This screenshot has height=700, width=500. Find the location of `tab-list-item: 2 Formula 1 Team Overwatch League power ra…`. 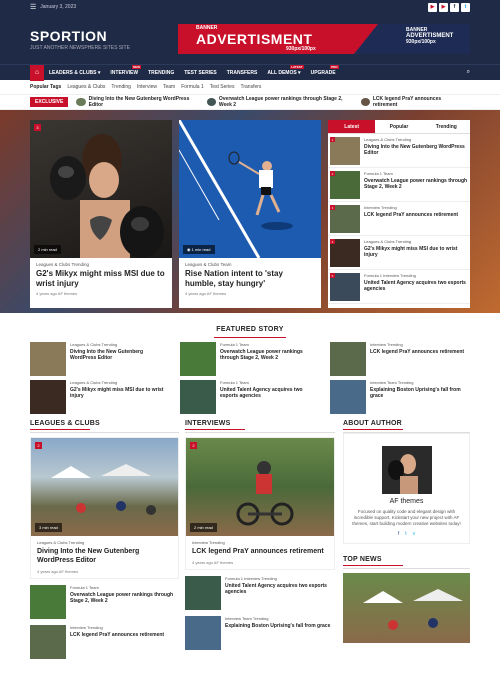

tab-list-item: 2 Formula 1 Team Overwatch League power ra… is located at coordinates (399, 185).